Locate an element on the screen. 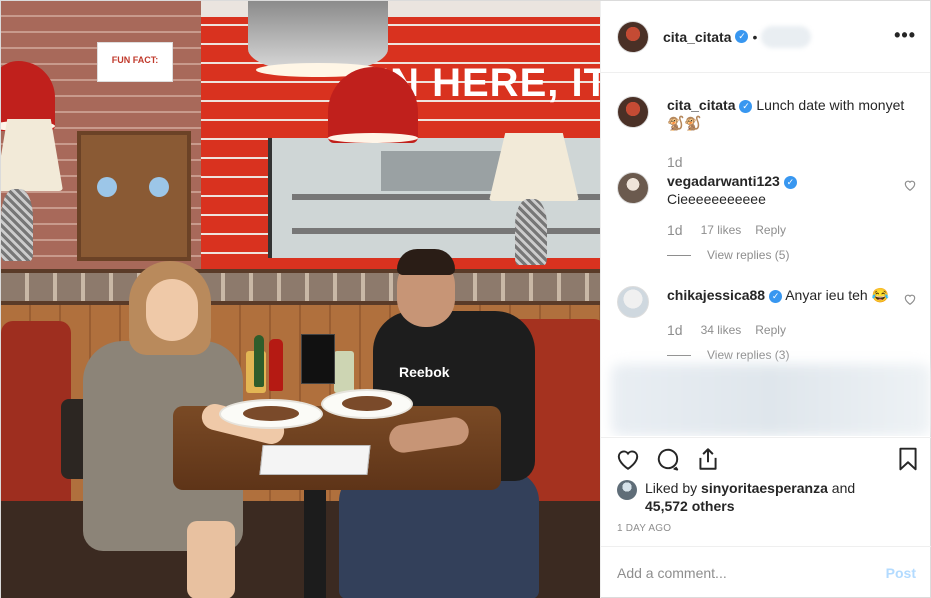  pendant-lamp-large is located at coordinates (318, 39).